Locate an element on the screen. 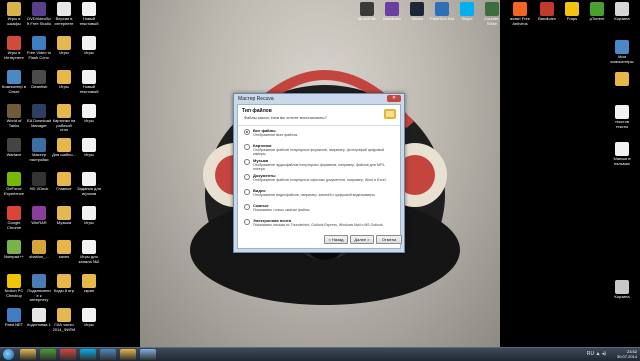 This screenshot has width=640, height=361. desktop-icon-label: Warface is located at coordinates (14, 154).